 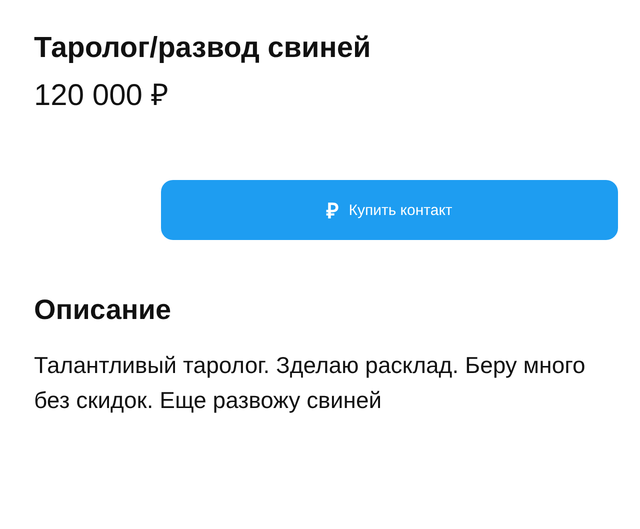 I want to click on section-heading: Описание, so click(x=103, y=310).